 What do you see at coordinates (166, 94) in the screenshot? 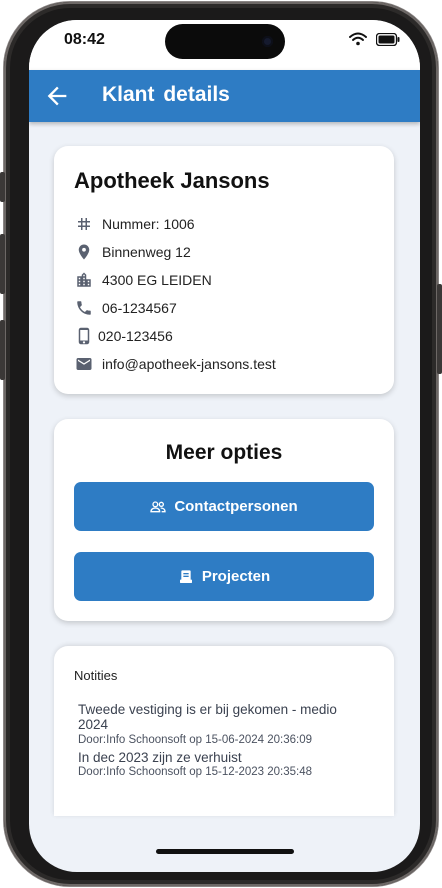
I see `page-title: Klant details` at bounding box center [166, 94].